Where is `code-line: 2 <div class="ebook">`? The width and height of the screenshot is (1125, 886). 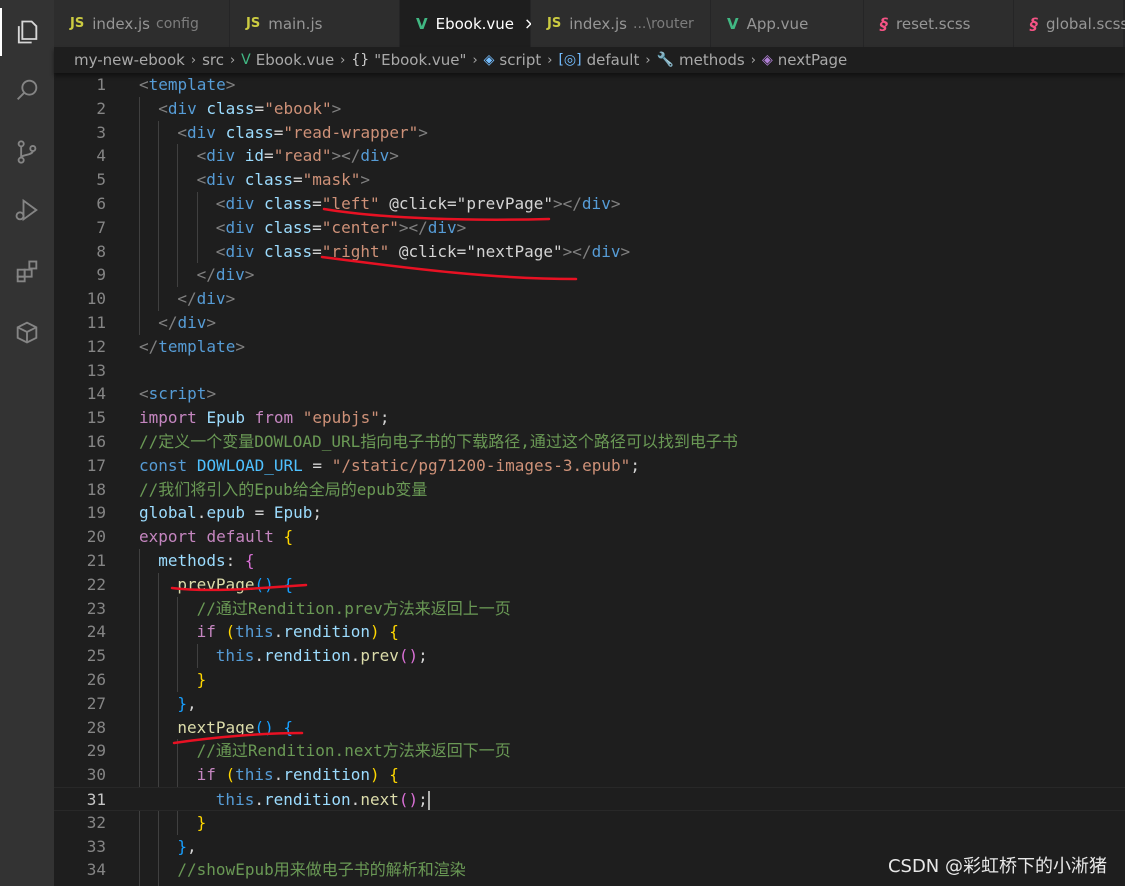 code-line: 2 <div class="ebook"> is located at coordinates (589, 109).